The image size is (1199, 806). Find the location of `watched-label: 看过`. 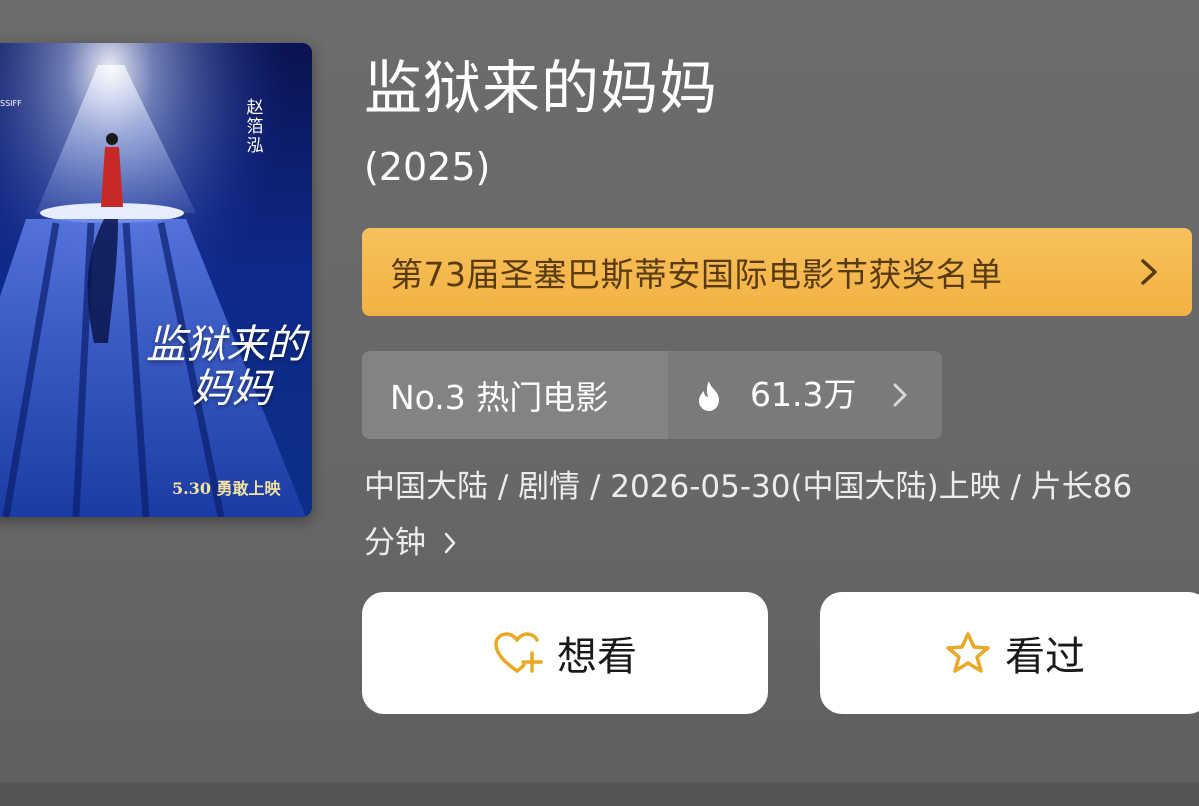

watched-label: 看过 is located at coordinates (1045, 657).